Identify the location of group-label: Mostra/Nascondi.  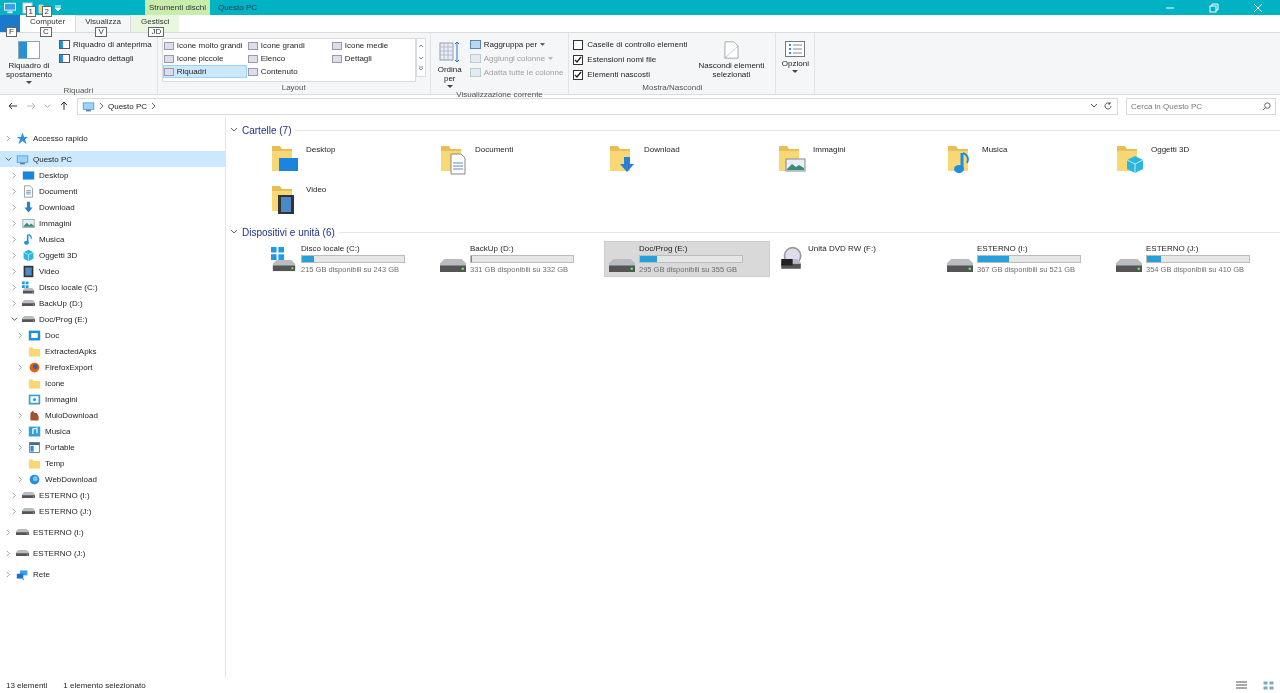
(672, 88).